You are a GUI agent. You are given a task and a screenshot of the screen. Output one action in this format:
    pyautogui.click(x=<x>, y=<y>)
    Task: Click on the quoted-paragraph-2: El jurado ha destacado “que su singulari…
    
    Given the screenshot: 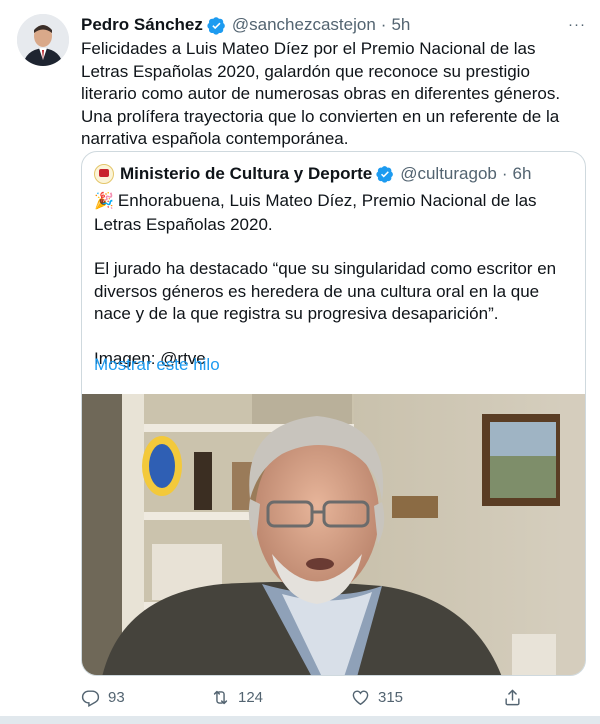 What is the action you would take?
    pyautogui.click(x=325, y=291)
    